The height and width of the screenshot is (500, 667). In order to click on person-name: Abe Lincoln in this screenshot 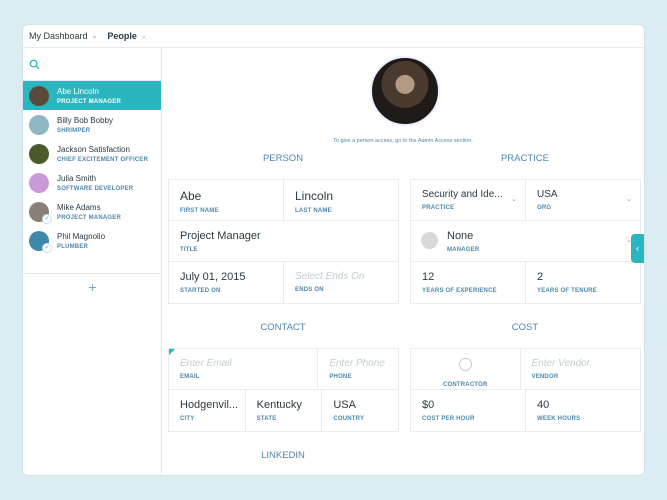, I will do `click(78, 91)`.